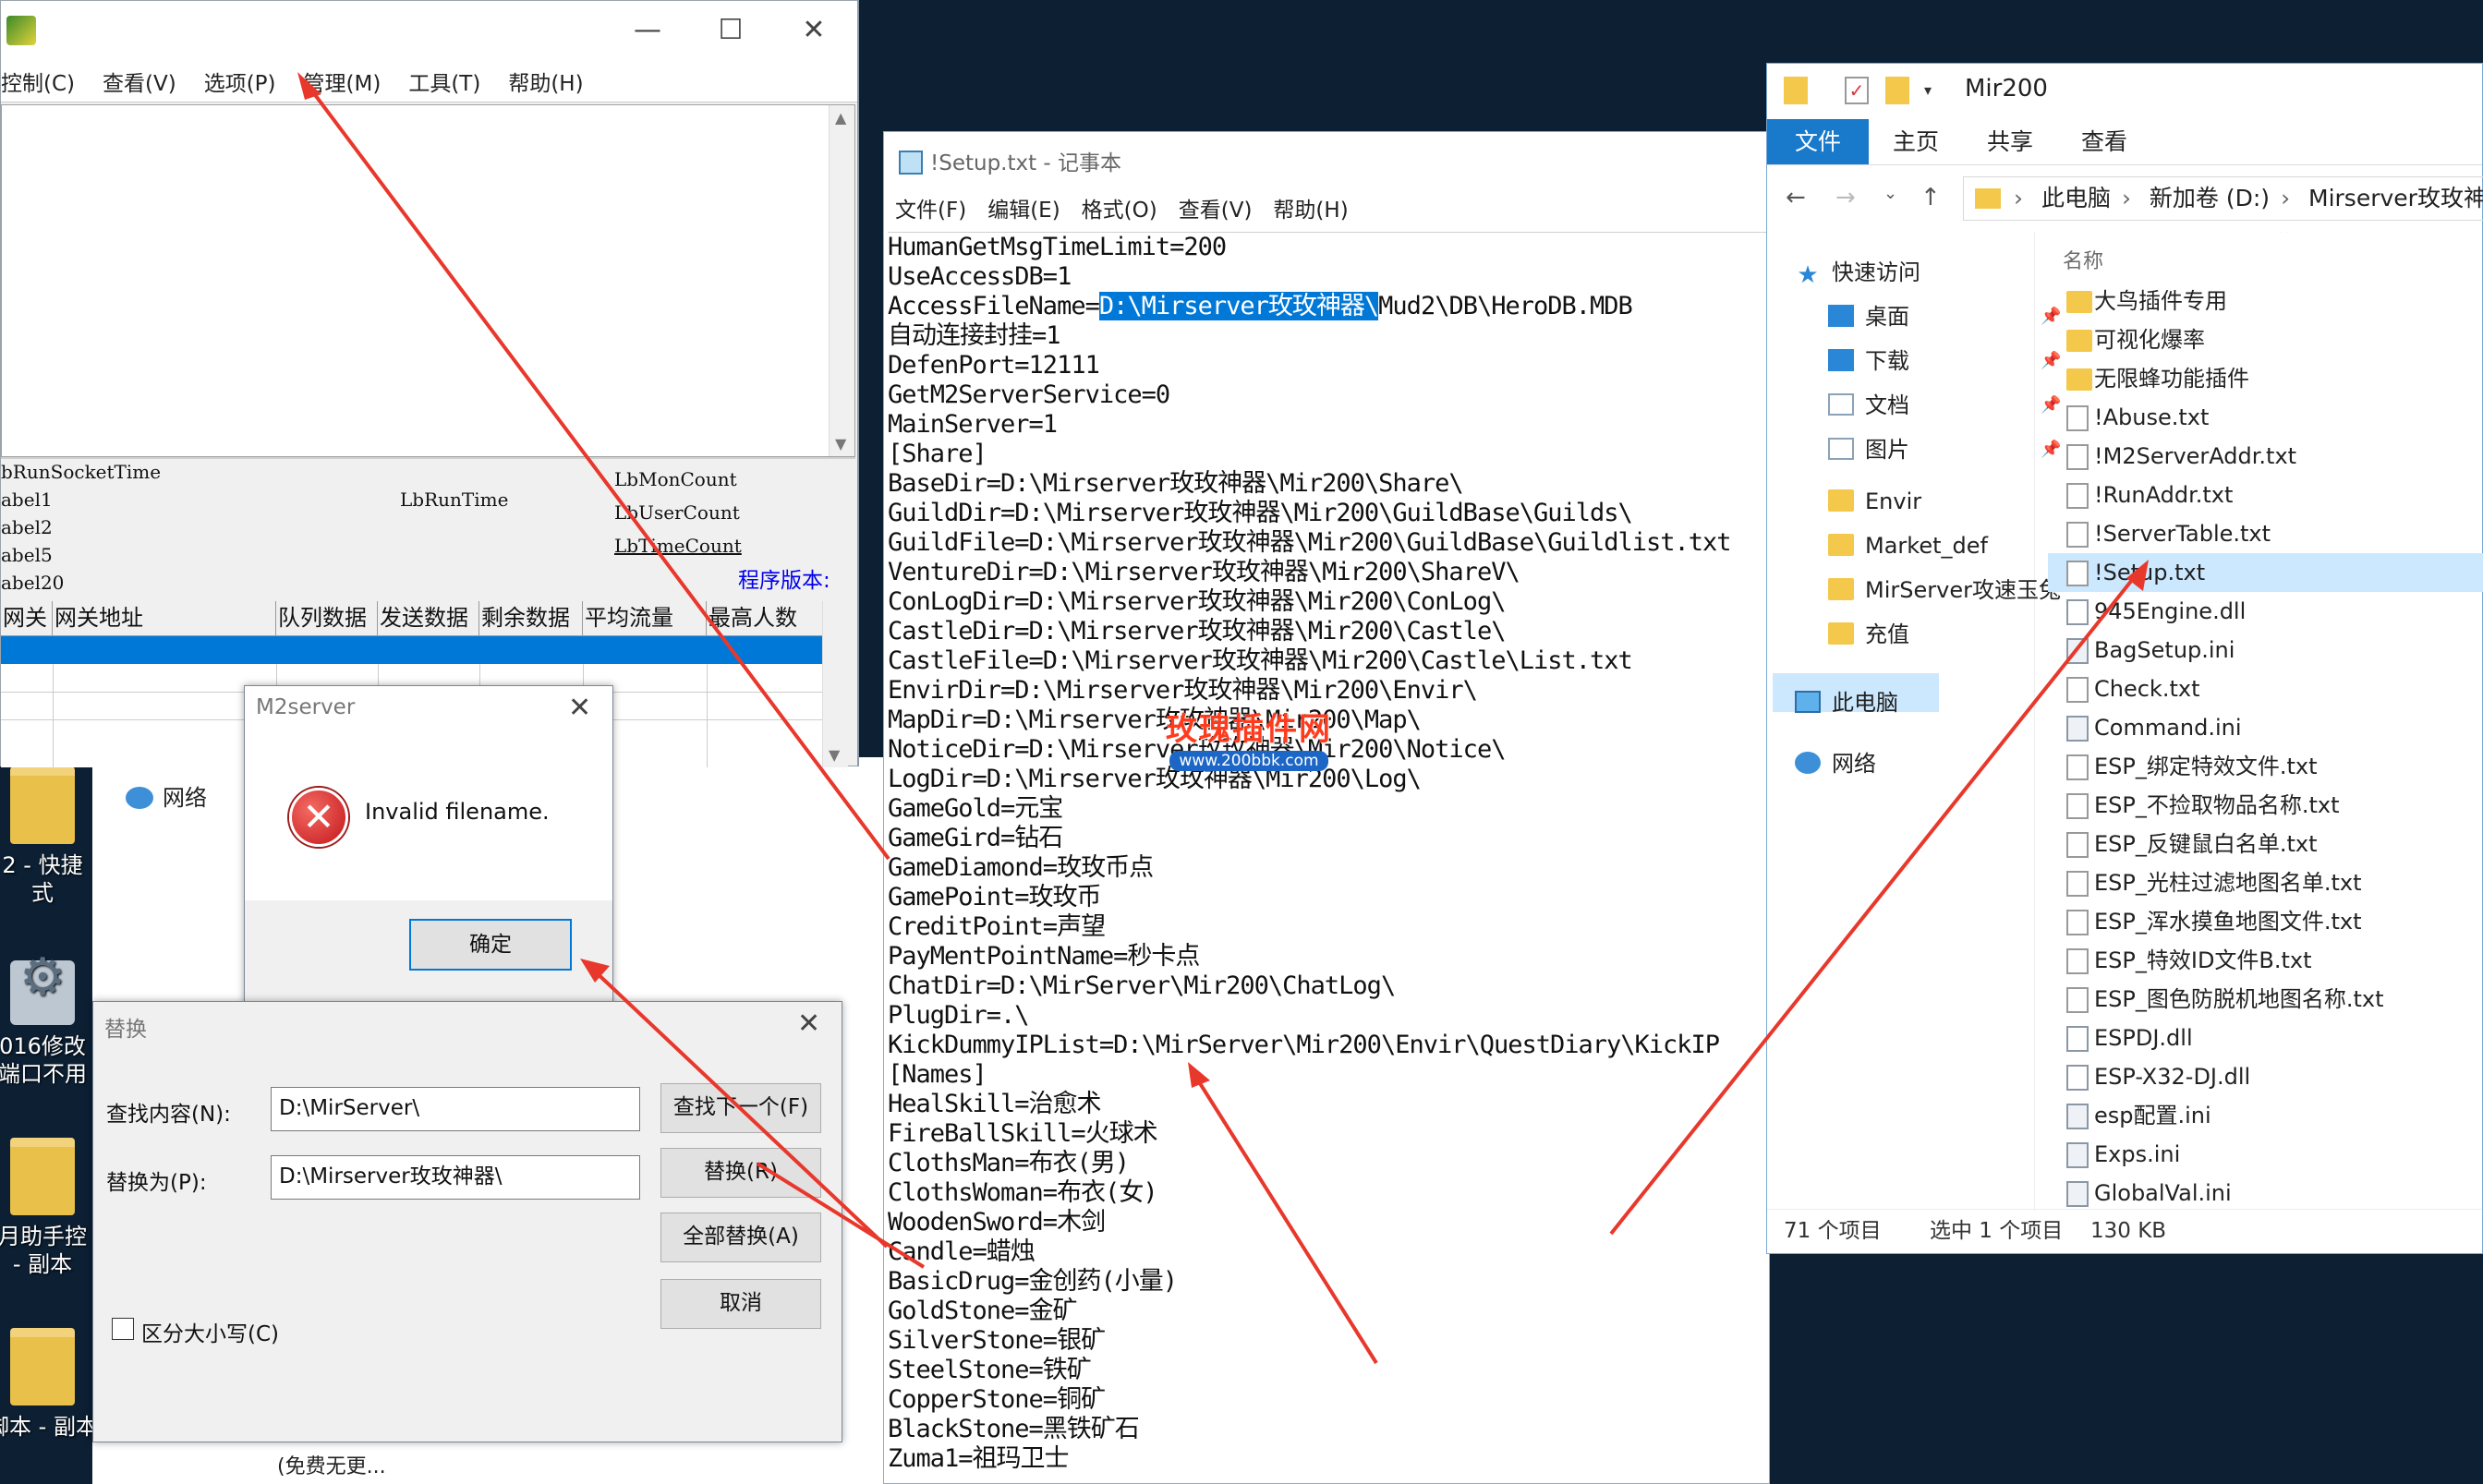 This screenshot has height=1484, width=2483. What do you see at coordinates (1944, 405) in the screenshot?
I see `nav-item: 文档 📌` at bounding box center [1944, 405].